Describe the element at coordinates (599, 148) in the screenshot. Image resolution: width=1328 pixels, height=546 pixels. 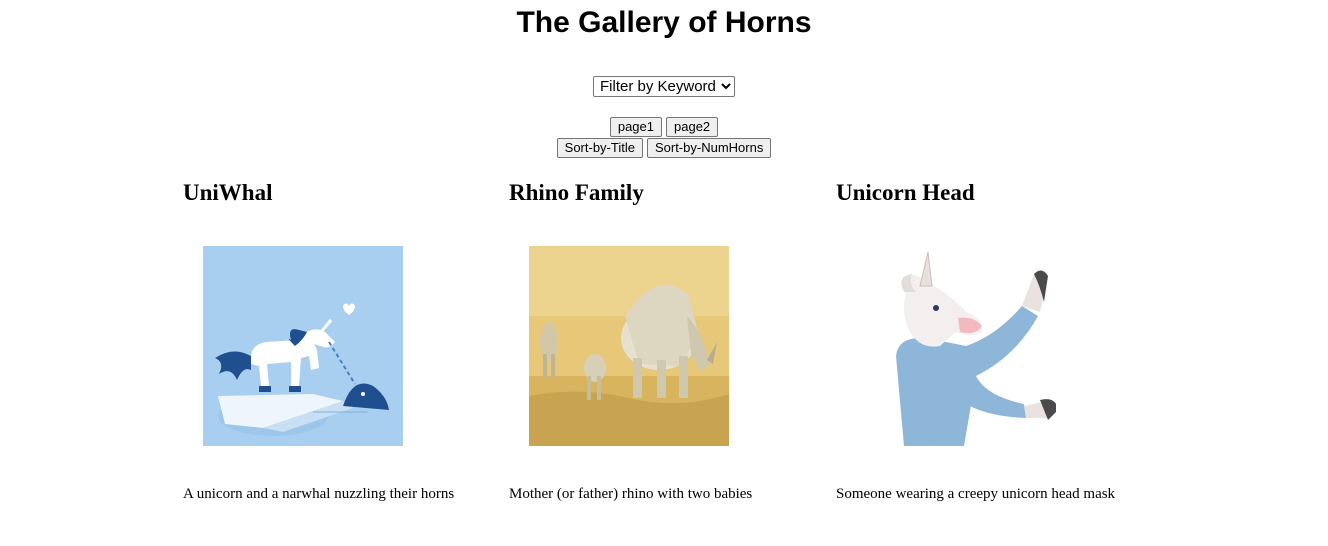
I see `sort-by-title-button: Sort-by-Title` at that location.